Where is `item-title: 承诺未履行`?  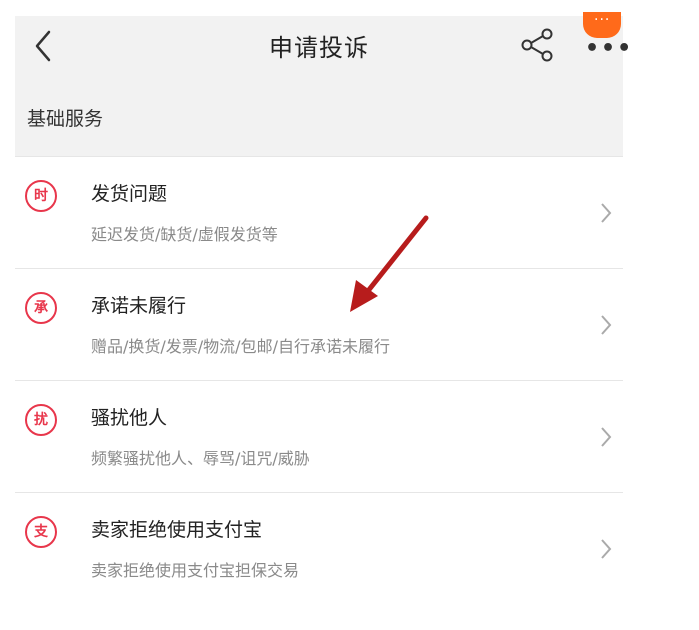 item-title: 承诺未履行 is located at coordinates (139, 306).